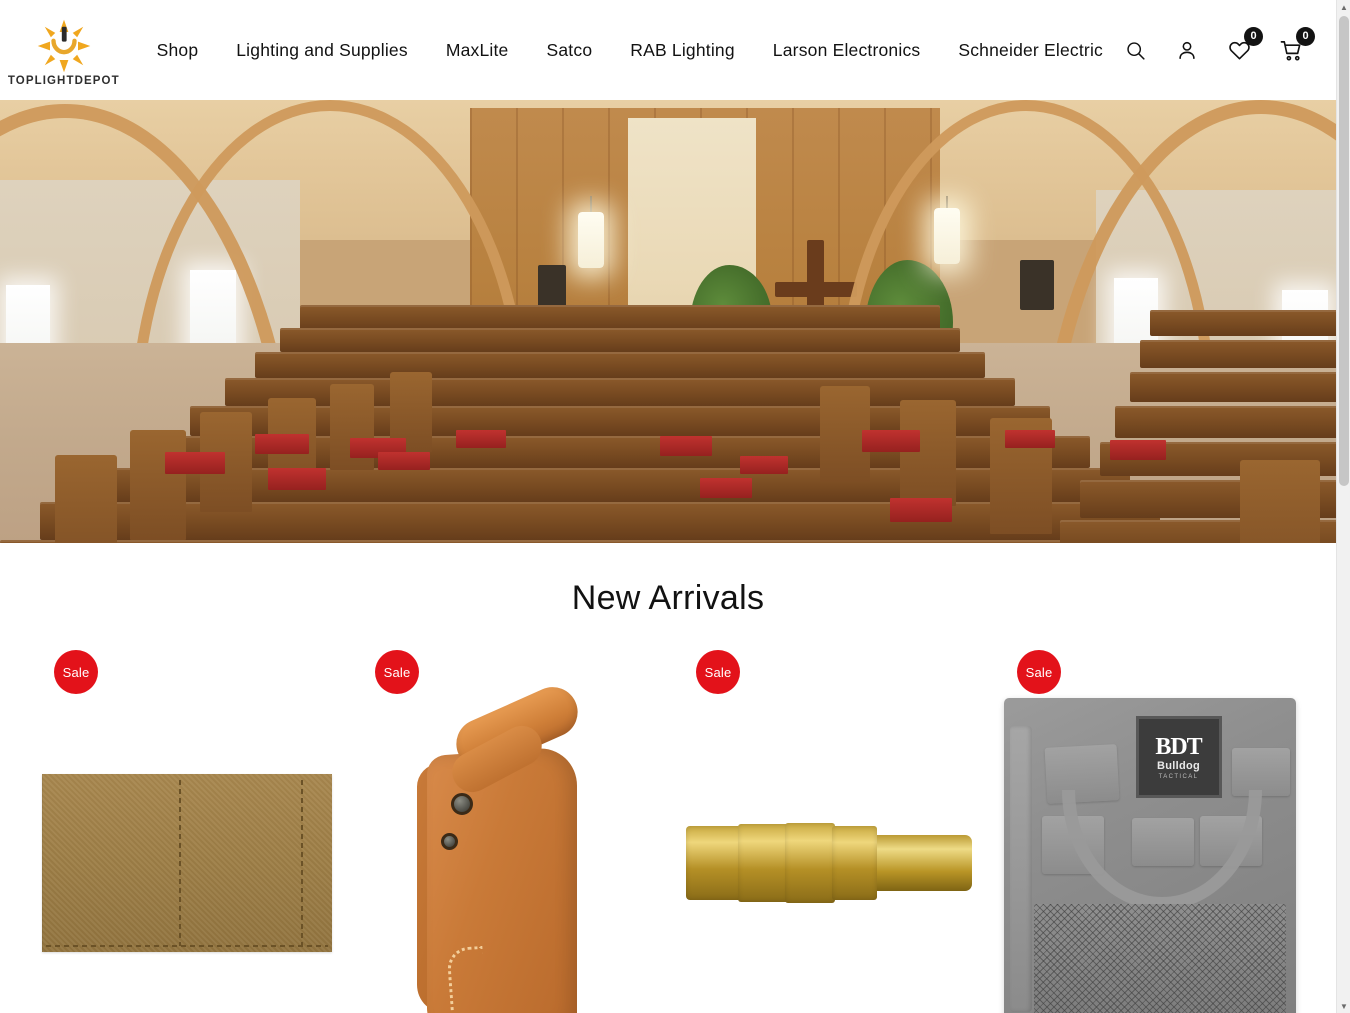 The width and height of the screenshot is (1350, 1013). I want to click on product-card: Sale BDT Bulldog TACTICAL, so click(1149, 831).